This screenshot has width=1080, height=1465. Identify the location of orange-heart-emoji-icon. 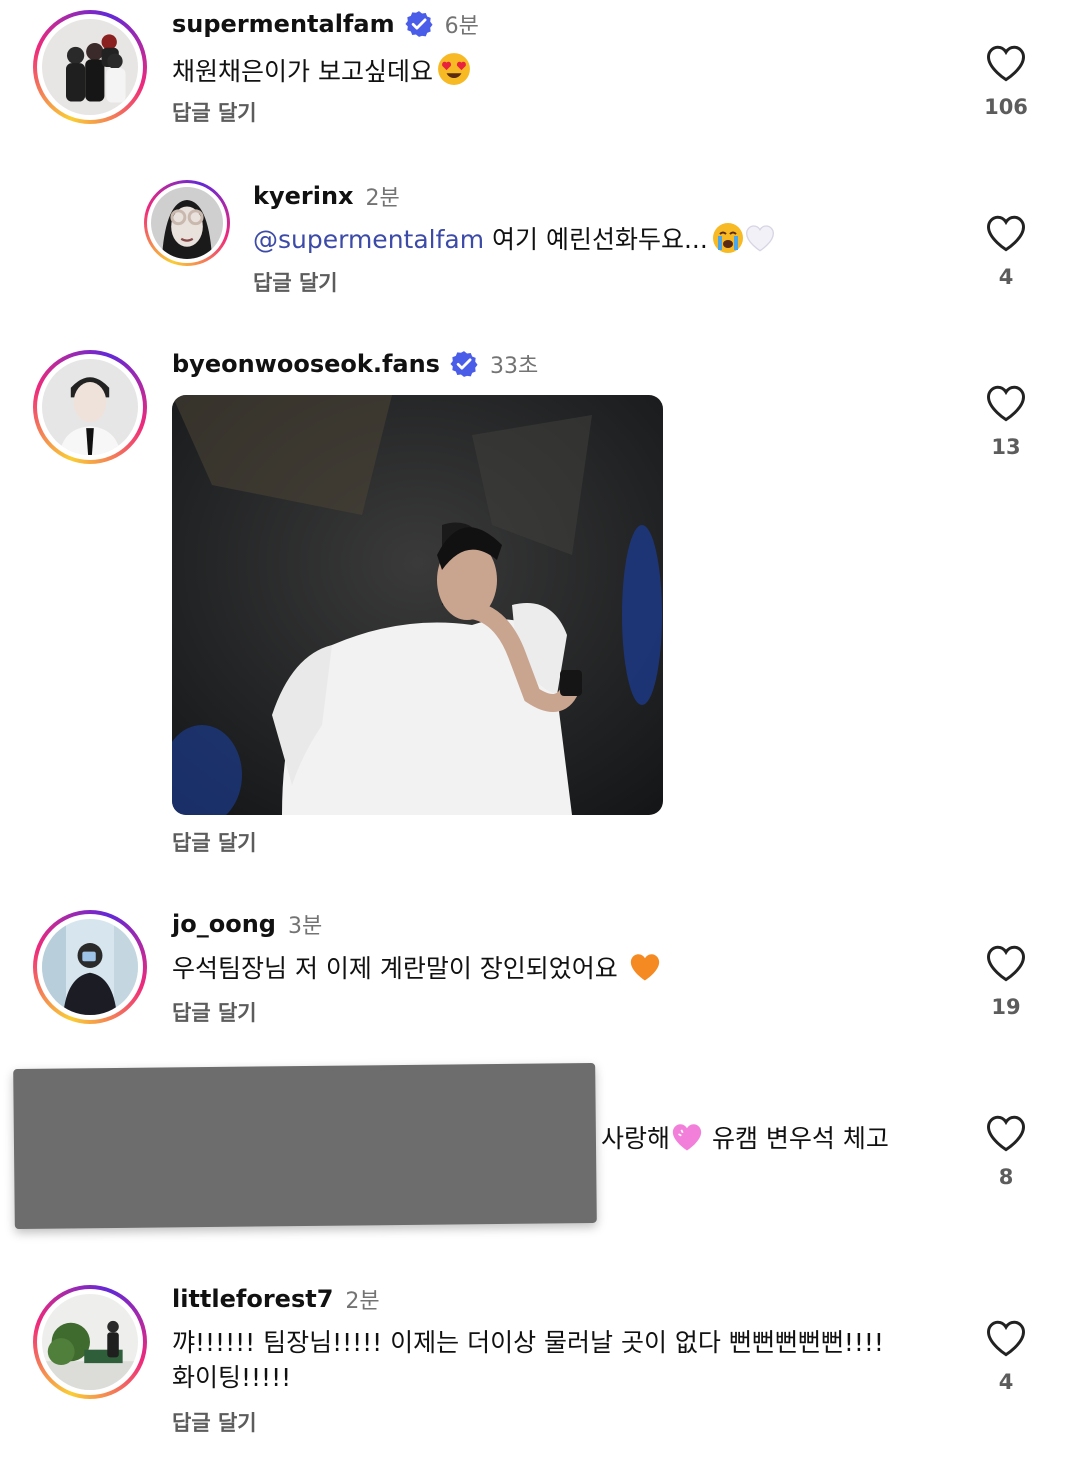
(645, 971).